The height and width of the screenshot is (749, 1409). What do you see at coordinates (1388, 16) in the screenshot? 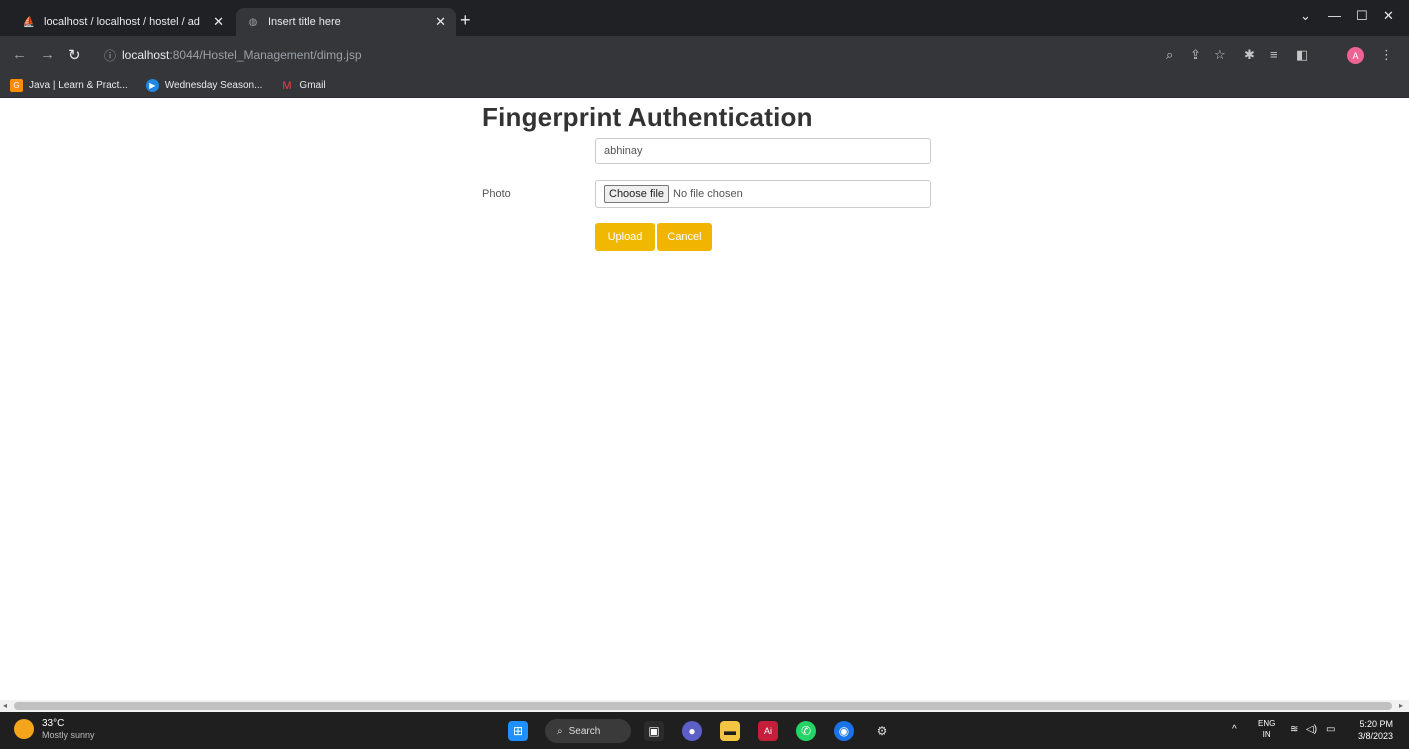
I see `window-close-icon: ✕` at bounding box center [1388, 16].